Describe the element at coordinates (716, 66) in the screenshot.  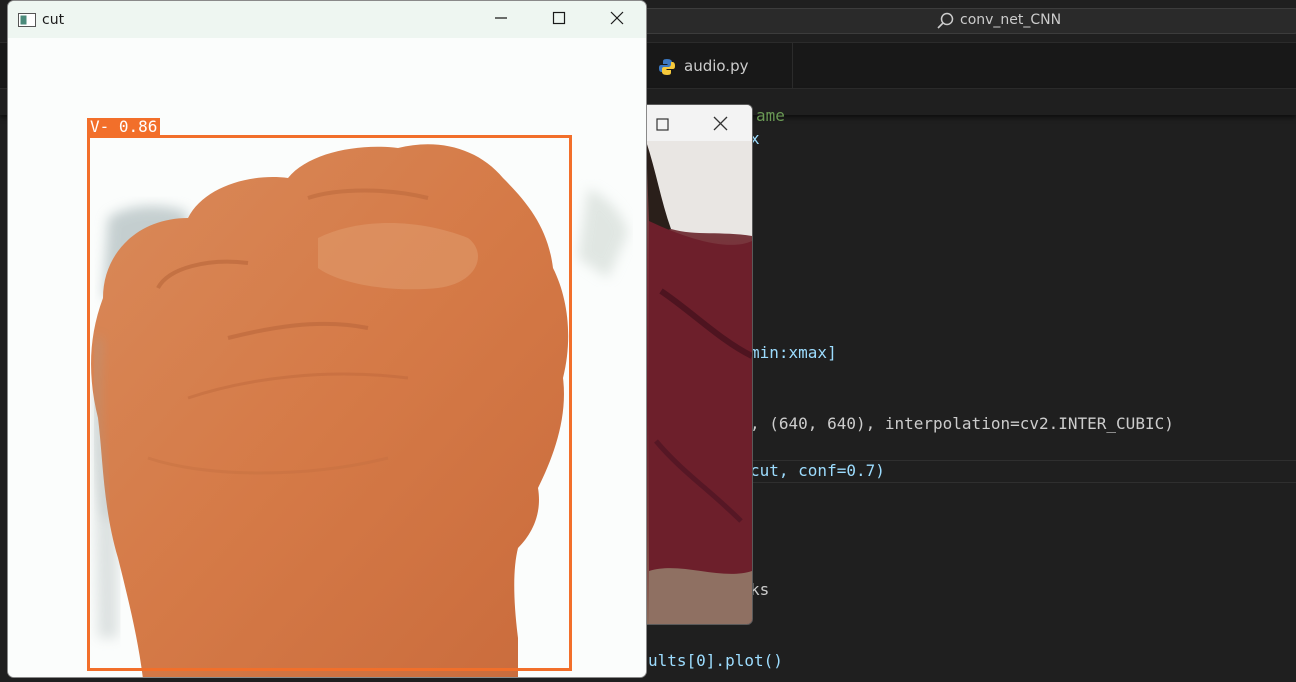
I see `tab-label: audio.py` at that location.